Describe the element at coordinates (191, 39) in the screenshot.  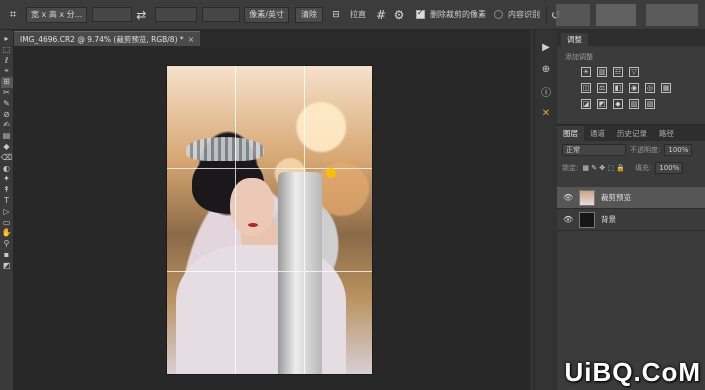
I see `close-icon: ×` at that location.